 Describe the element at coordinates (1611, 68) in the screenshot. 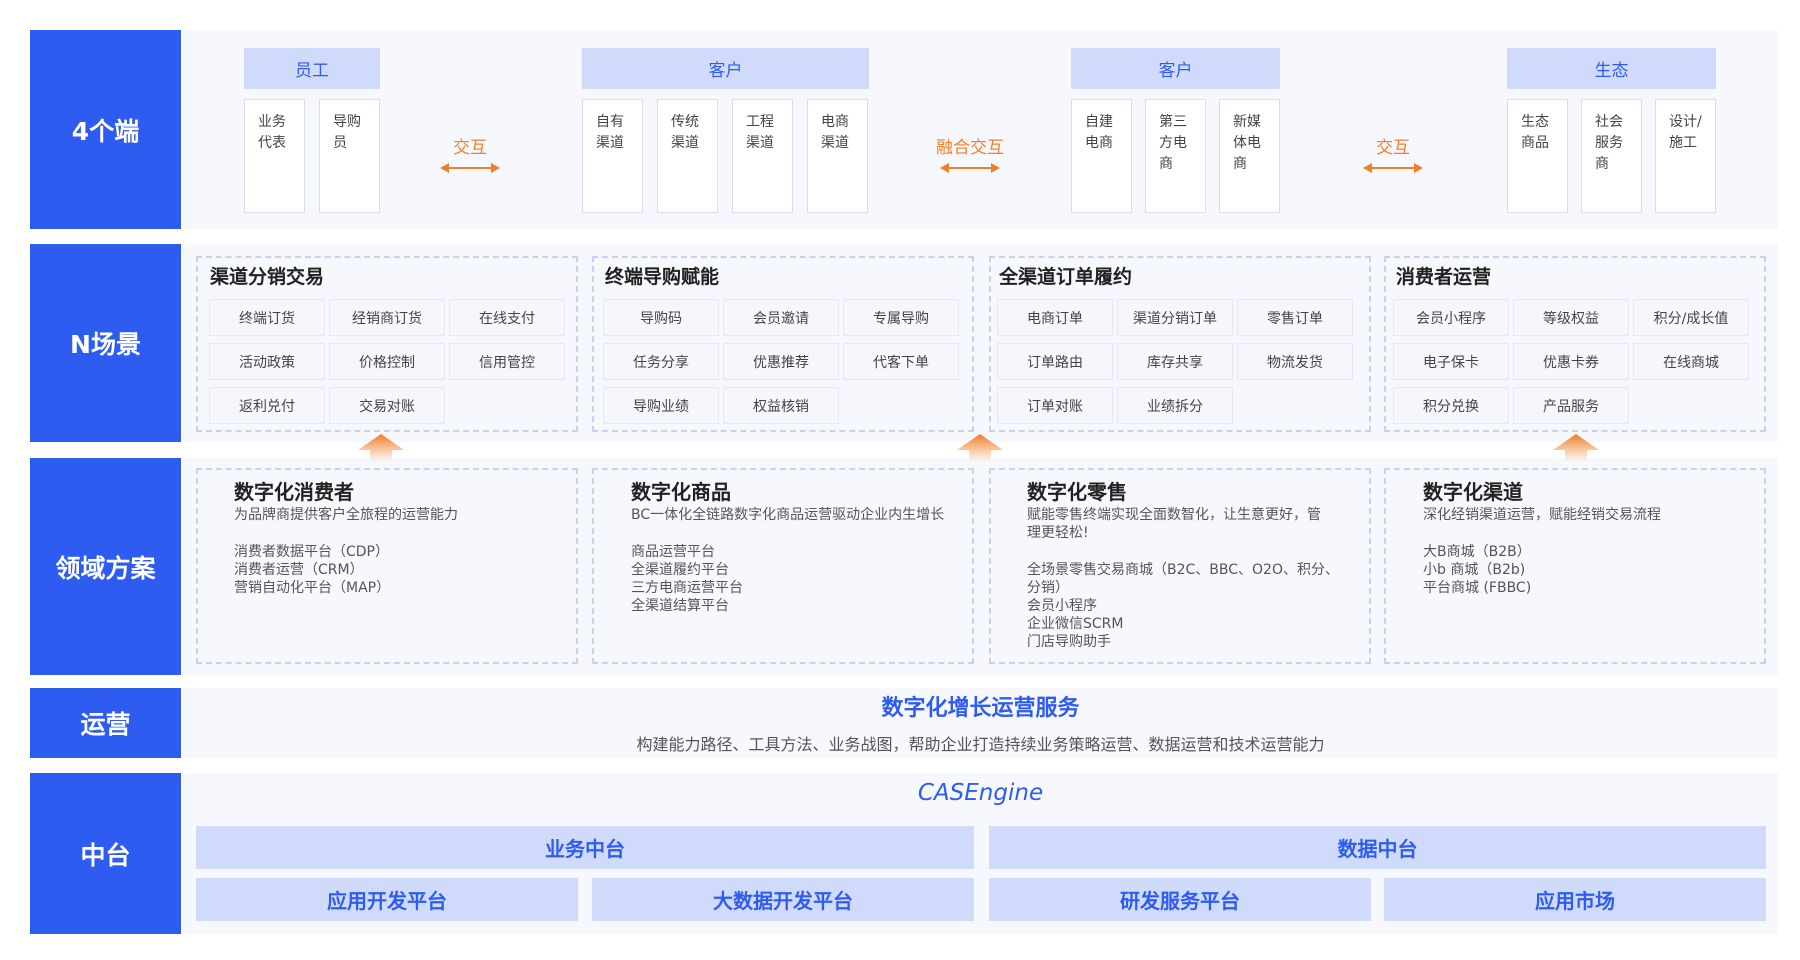

I see `terminal-group-ecosystem: 生态` at that location.